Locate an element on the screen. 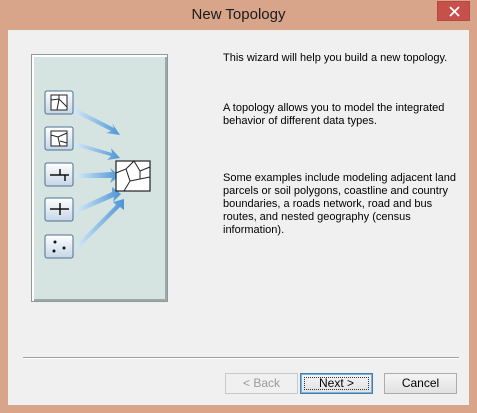 The width and height of the screenshot is (477, 413). title-bar: New Topology is located at coordinates (238, 15).